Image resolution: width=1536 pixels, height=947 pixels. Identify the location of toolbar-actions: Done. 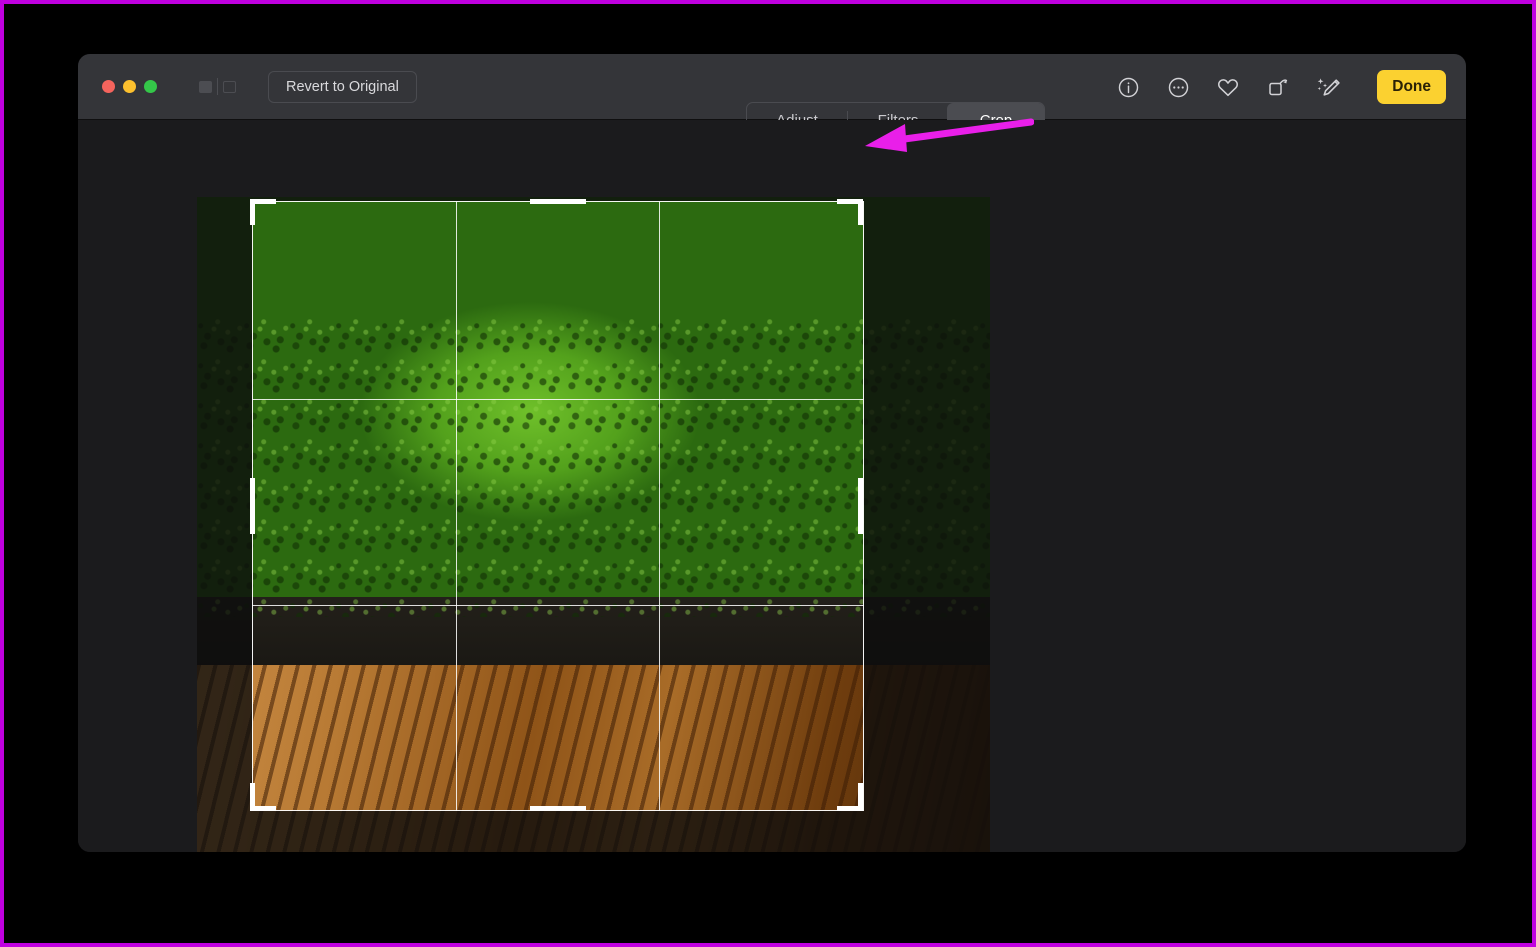
(1280, 87).